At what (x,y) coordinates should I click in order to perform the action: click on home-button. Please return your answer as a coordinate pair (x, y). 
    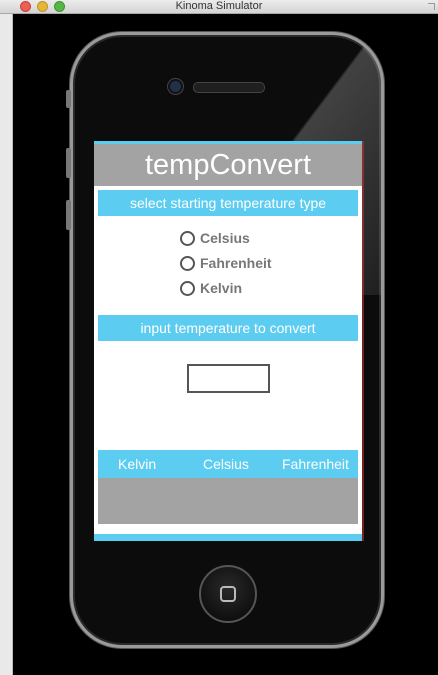
    Looking at the image, I should click on (228, 594).